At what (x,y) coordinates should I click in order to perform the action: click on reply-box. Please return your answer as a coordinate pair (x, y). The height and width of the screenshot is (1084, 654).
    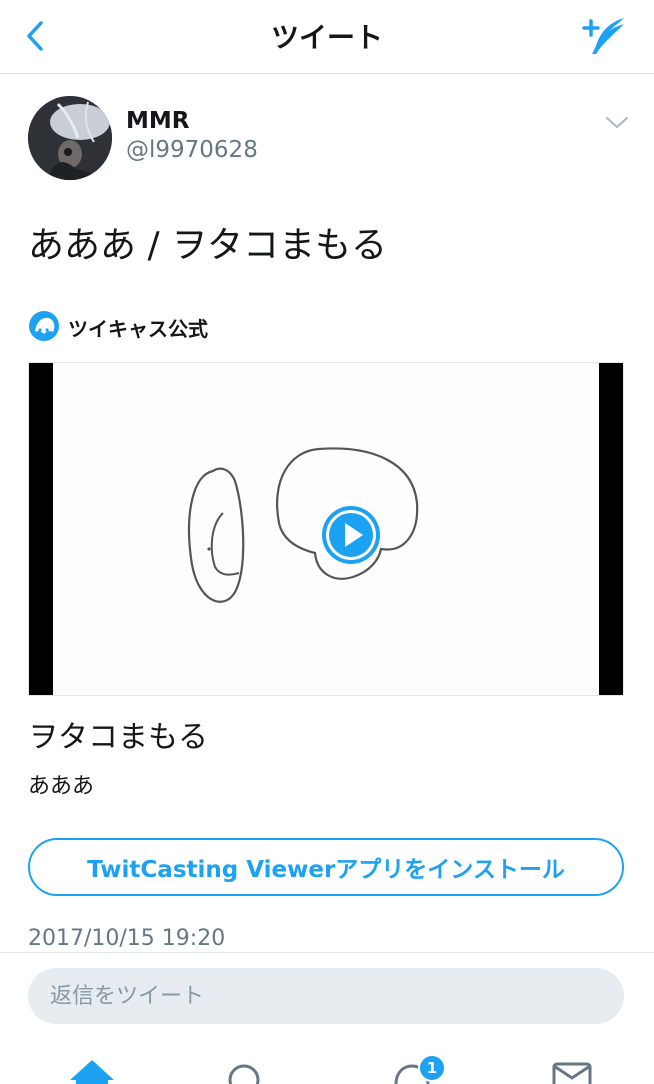
    Looking at the image, I should click on (326, 996).